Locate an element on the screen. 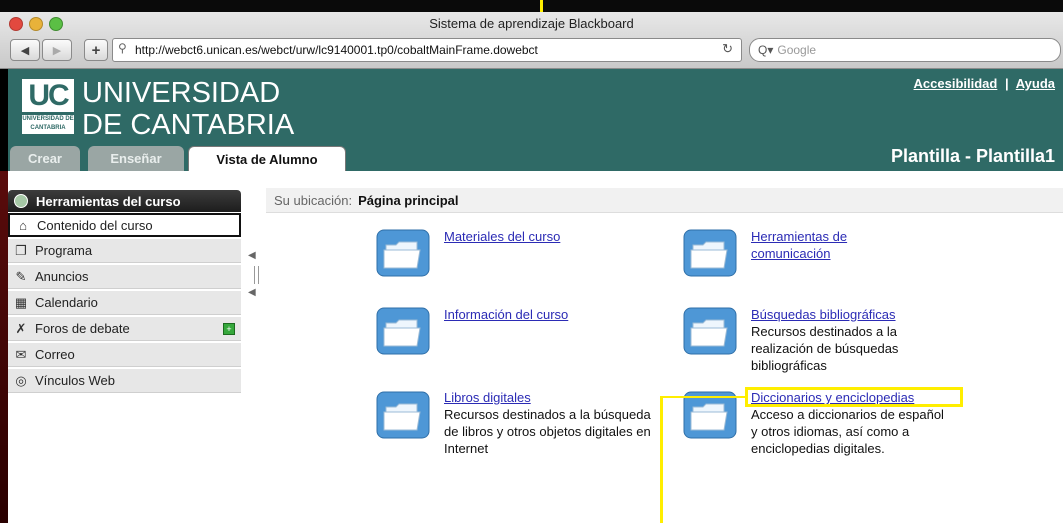 The image size is (1063, 523). forward-button: ▶ is located at coordinates (57, 50).